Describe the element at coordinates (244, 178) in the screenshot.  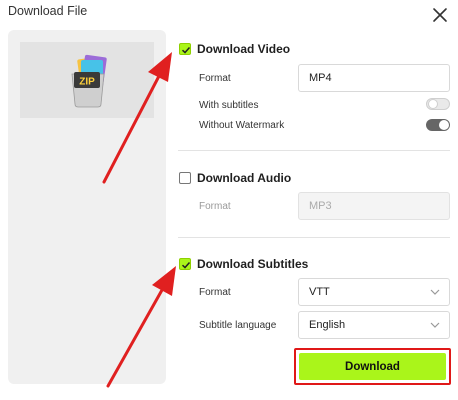
I see `download-audio-label: Download Audio` at that location.